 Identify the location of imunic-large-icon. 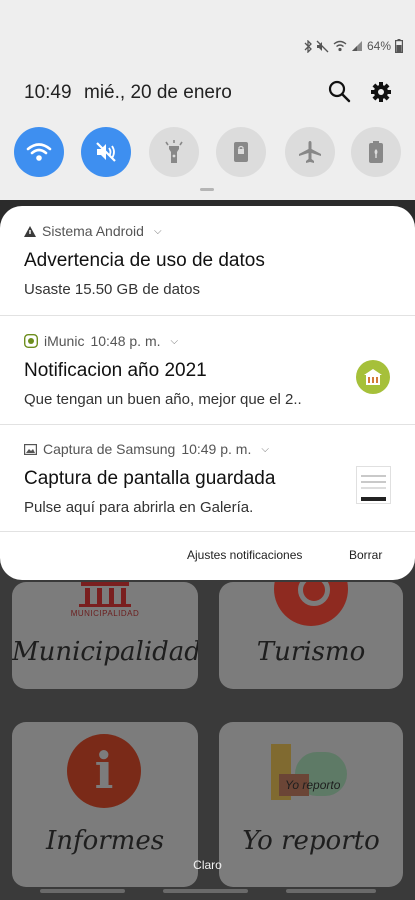
(373, 377).